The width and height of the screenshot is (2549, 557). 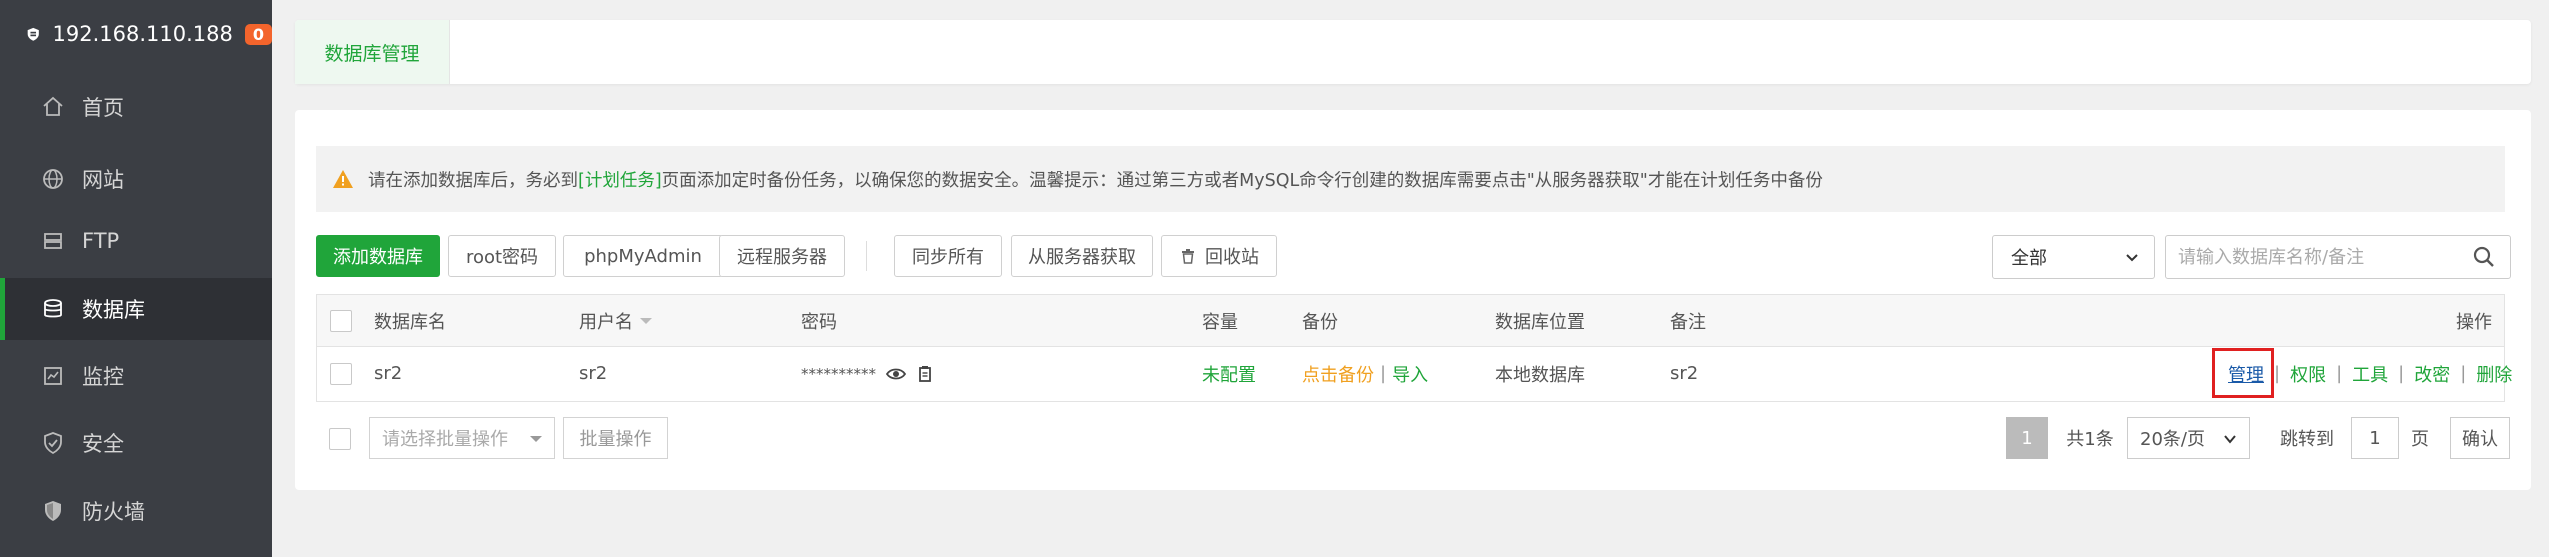 I want to click on notification-badge: 0, so click(x=258, y=34).